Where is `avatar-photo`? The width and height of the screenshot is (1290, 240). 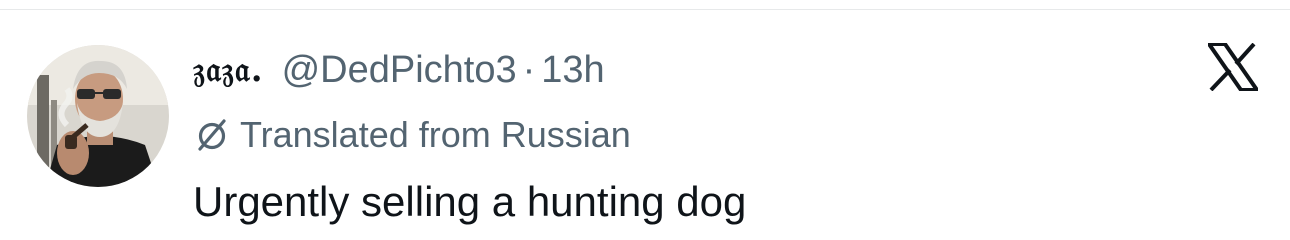 avatar-photo is located at coordinates (98, 116).